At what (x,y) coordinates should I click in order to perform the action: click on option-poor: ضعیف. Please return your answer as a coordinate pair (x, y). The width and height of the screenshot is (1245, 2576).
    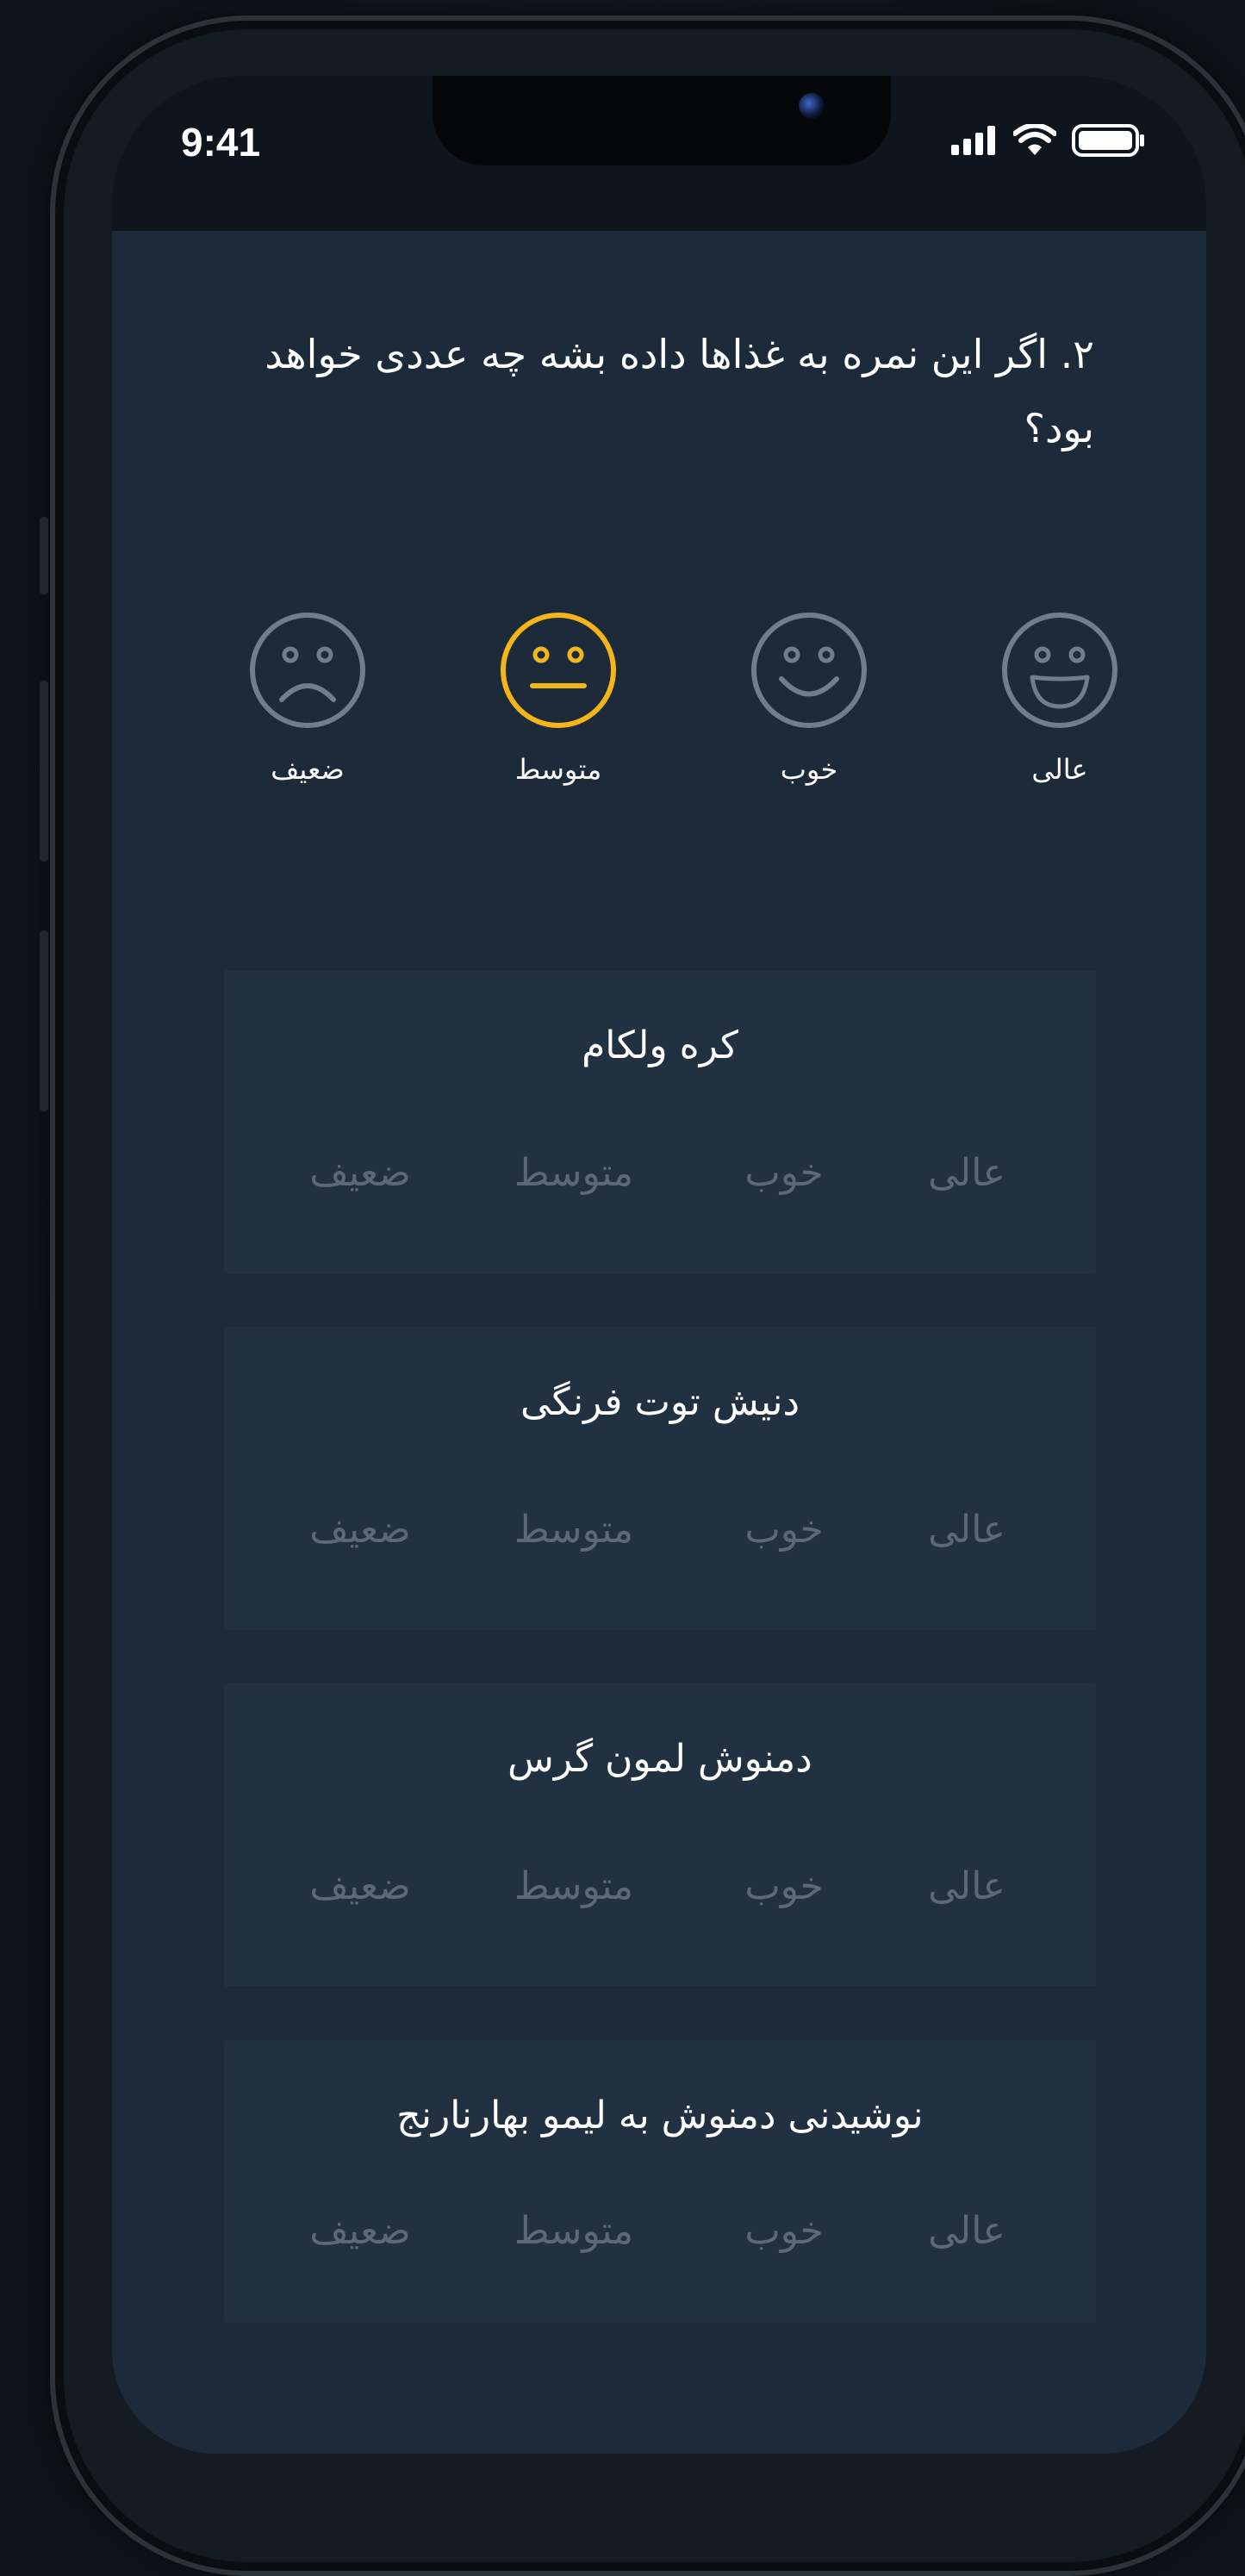
    Looking at the image, I should click on (307, 698).